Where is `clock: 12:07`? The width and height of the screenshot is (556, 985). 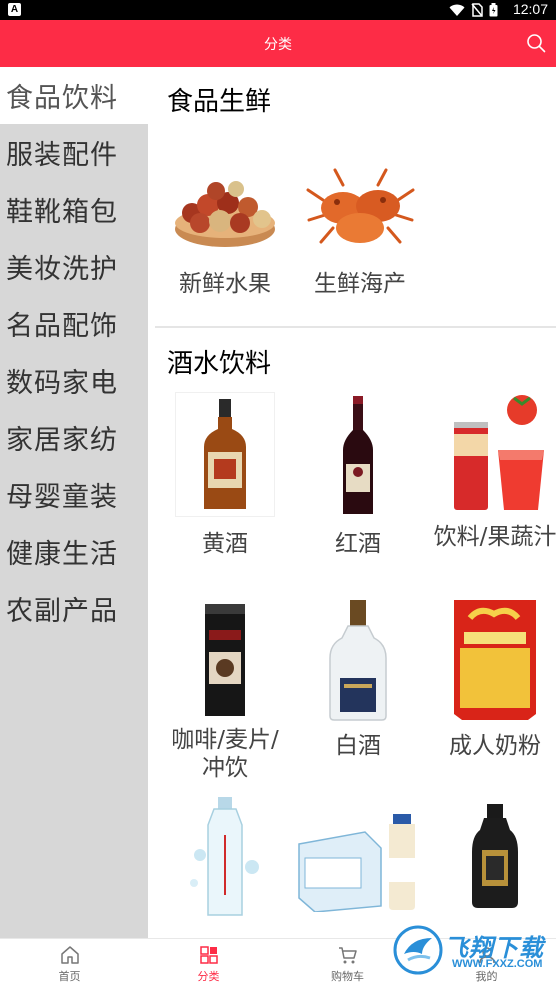
clock: 12:07 is located at coordinates (530, 9).